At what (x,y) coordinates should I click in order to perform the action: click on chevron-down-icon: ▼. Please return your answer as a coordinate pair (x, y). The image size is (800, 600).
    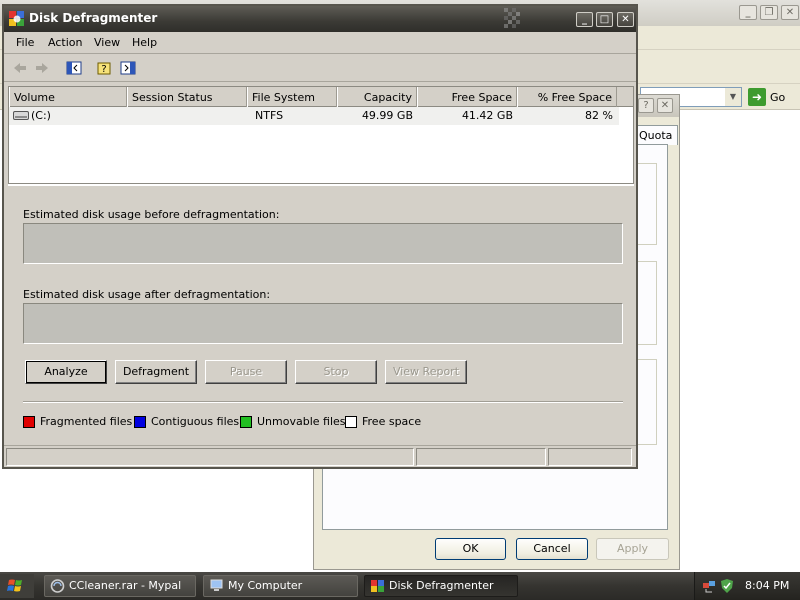
    Looking at the image, I should click on (733, 97).